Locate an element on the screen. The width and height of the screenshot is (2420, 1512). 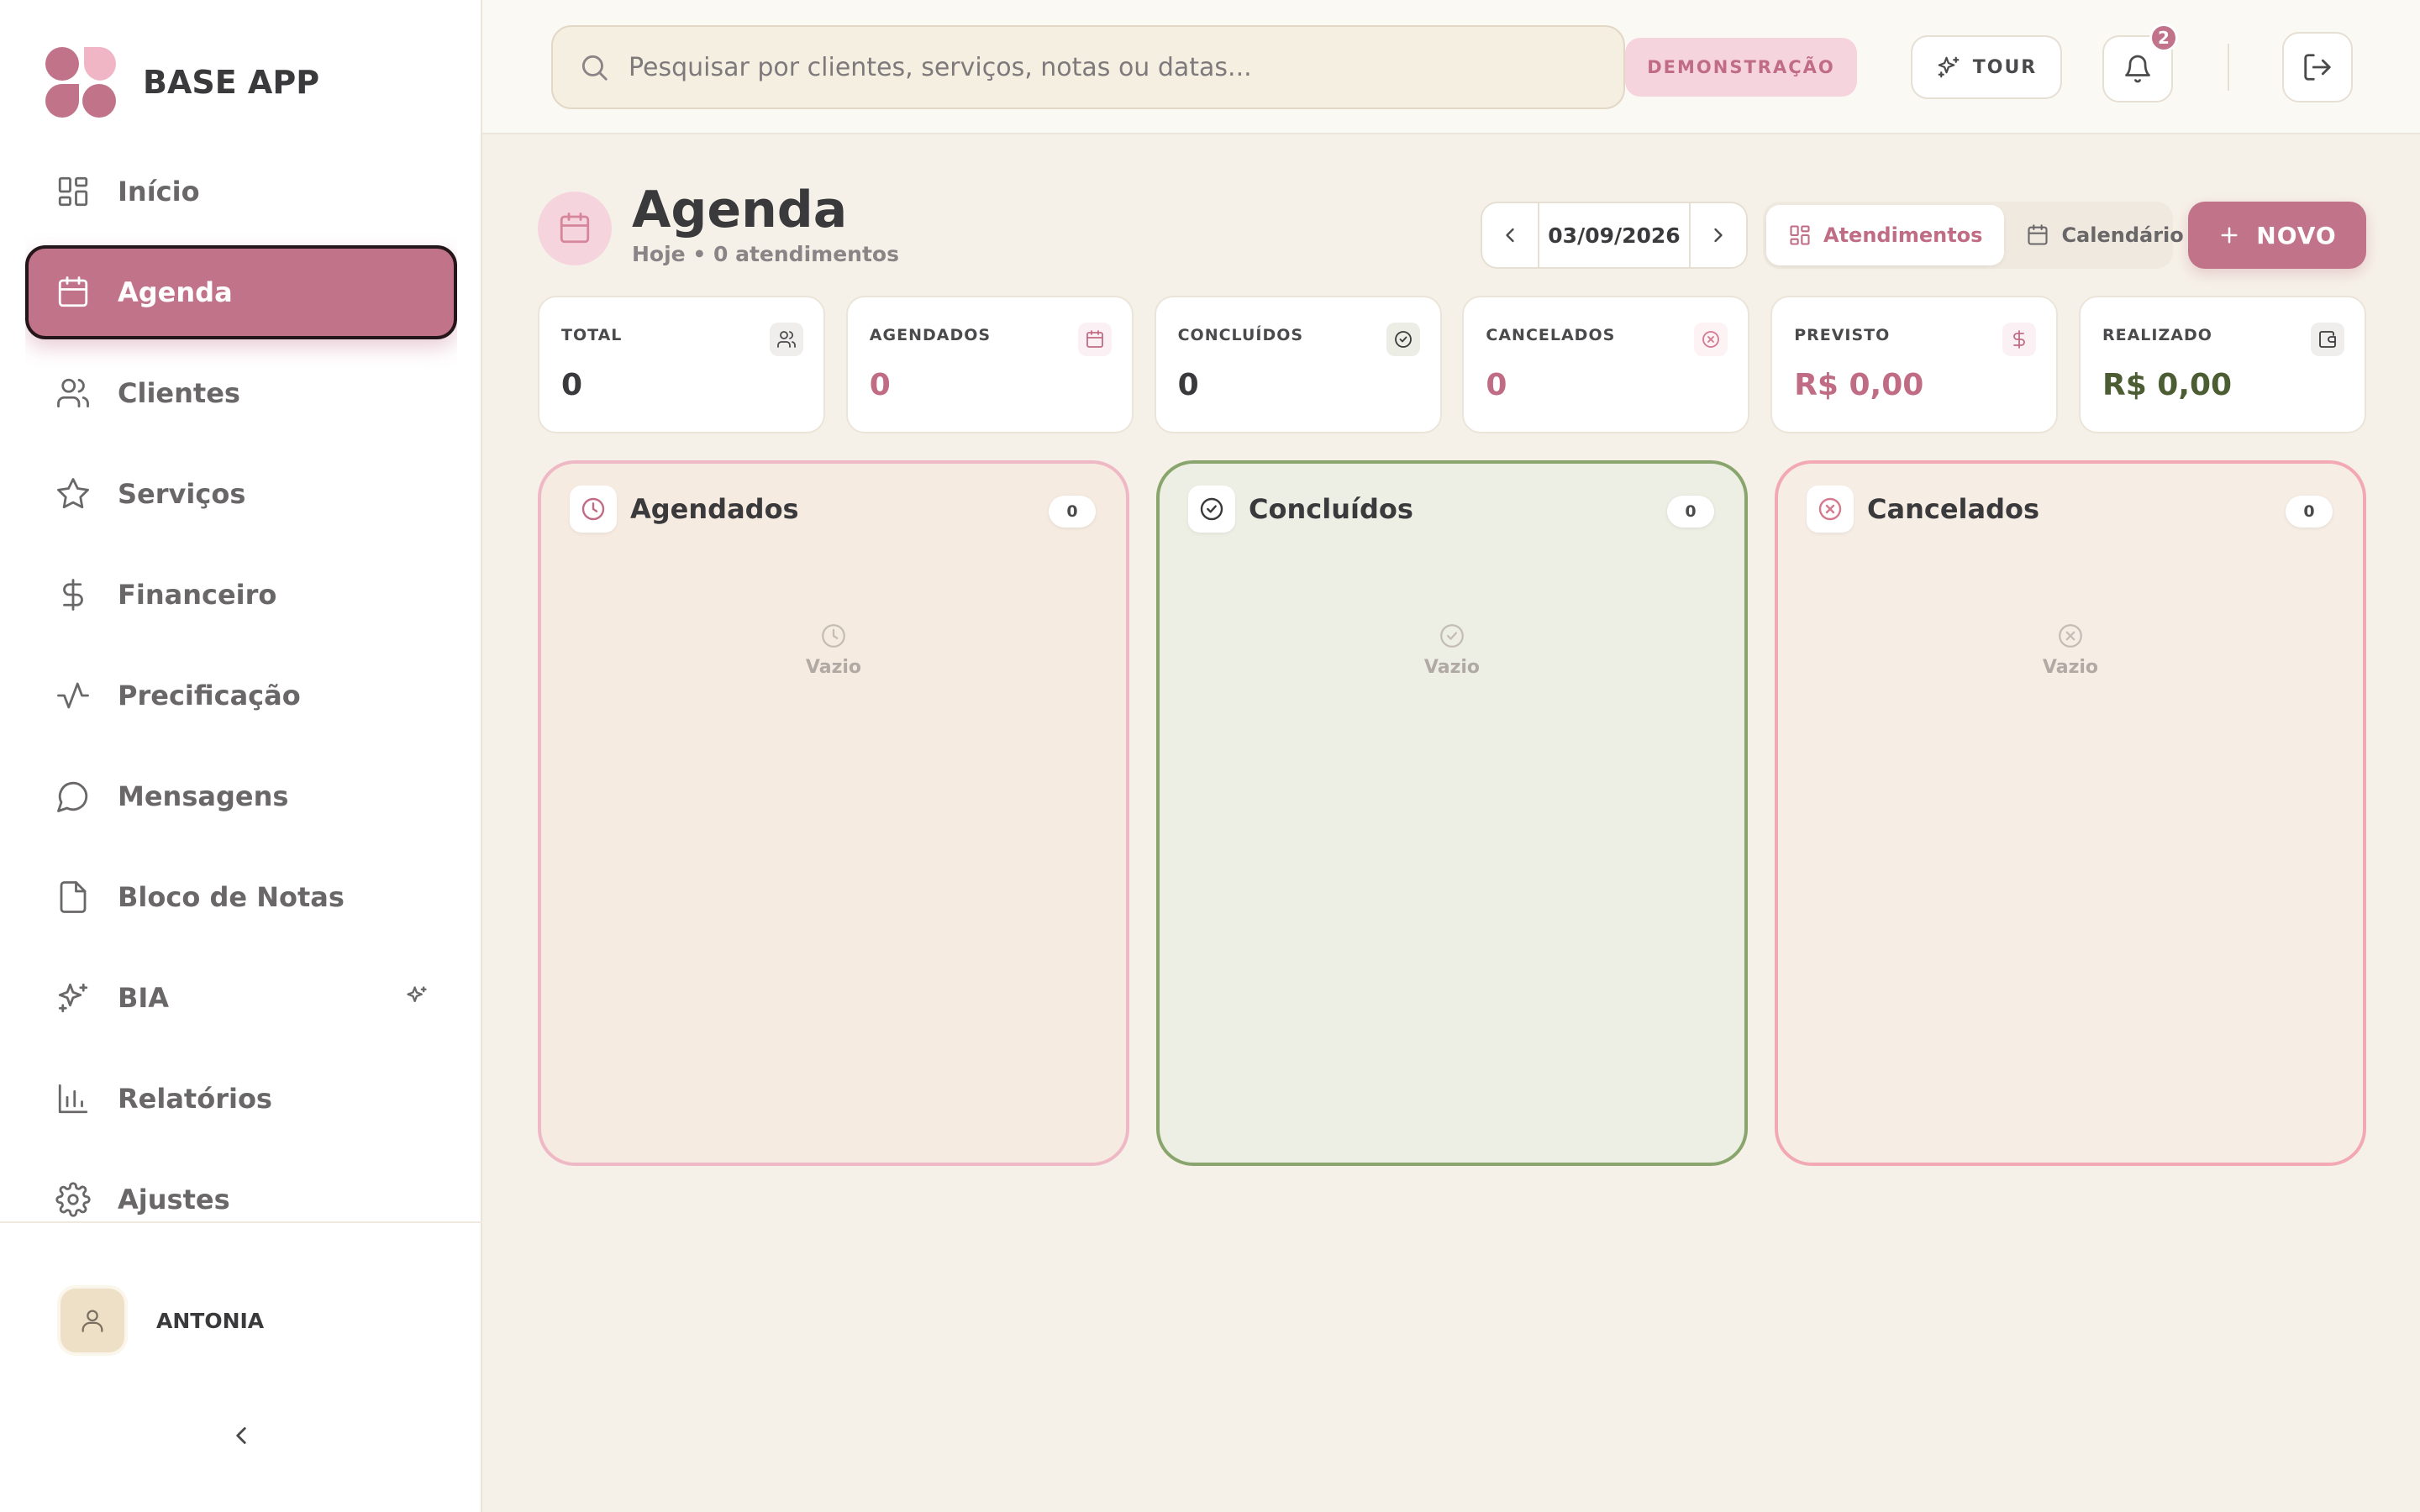
bell-icon is located at coordinates (2137, 69).